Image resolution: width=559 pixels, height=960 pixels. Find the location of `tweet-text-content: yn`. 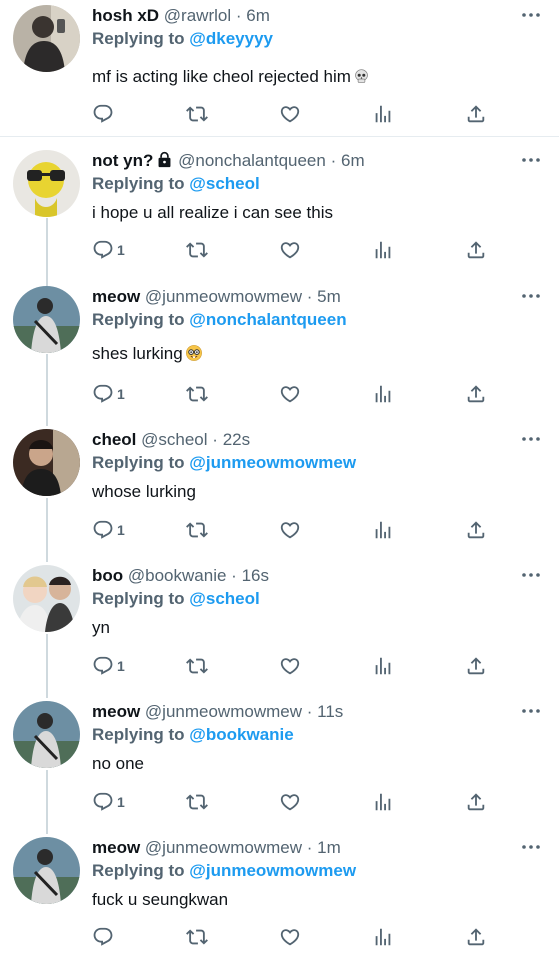

tweet-text-content: yn is located at coordinates (101, 627).